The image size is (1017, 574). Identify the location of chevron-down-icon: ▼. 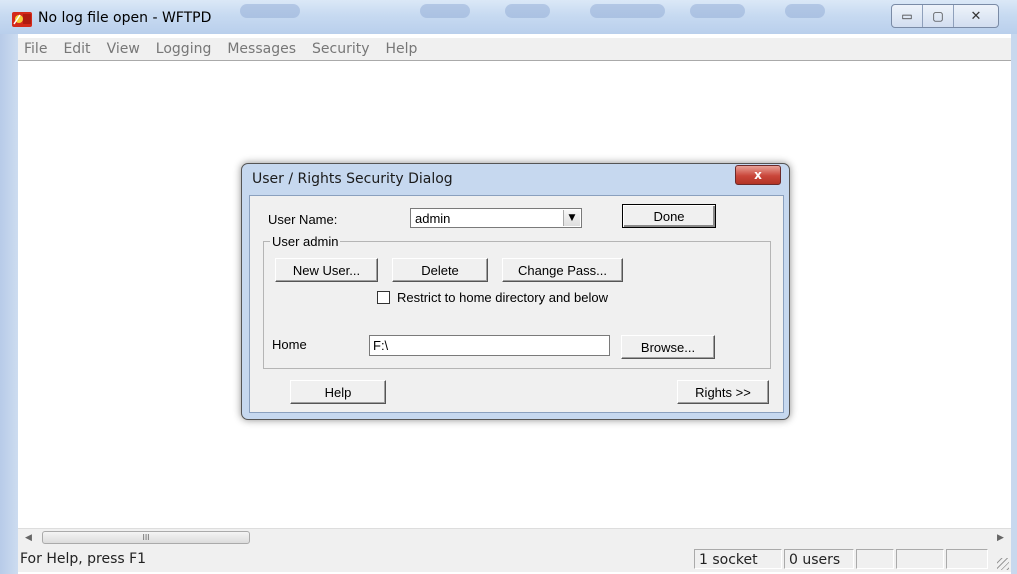
(571, 218).